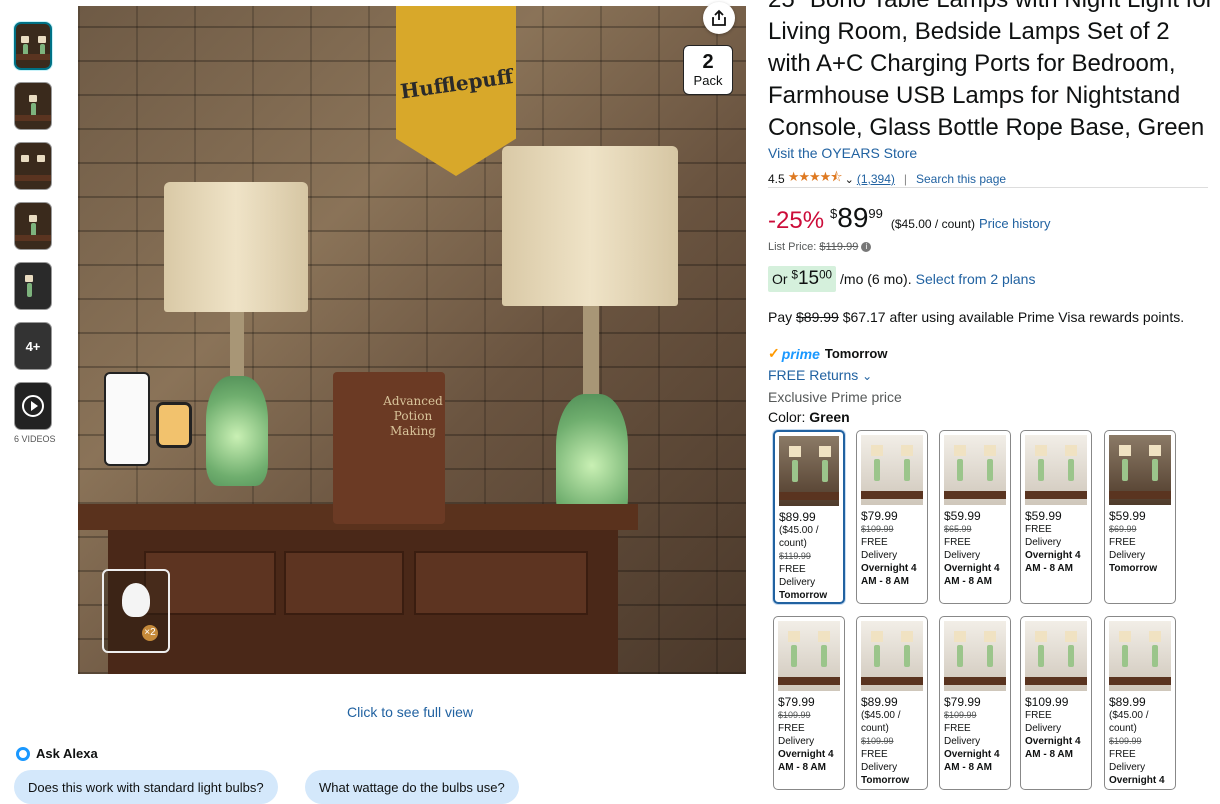 This screenshot has width=1220, height=804. I want to click on payment-plan-row: Or $1500 /mo (6 mo). Select from 2 plans, so click(901, 279).